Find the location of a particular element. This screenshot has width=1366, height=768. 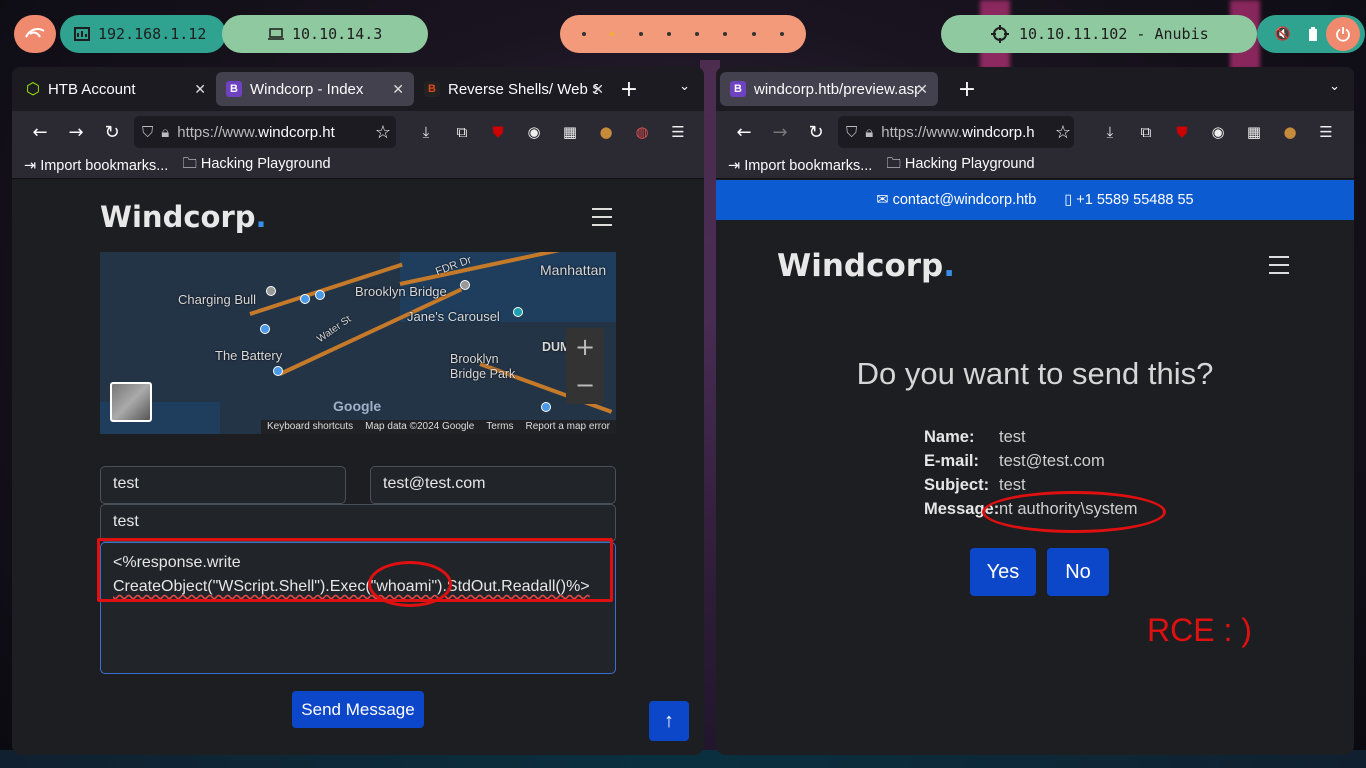

contact-email: ✉ contact@windcorp.htb is located at coordinates (956, 200).